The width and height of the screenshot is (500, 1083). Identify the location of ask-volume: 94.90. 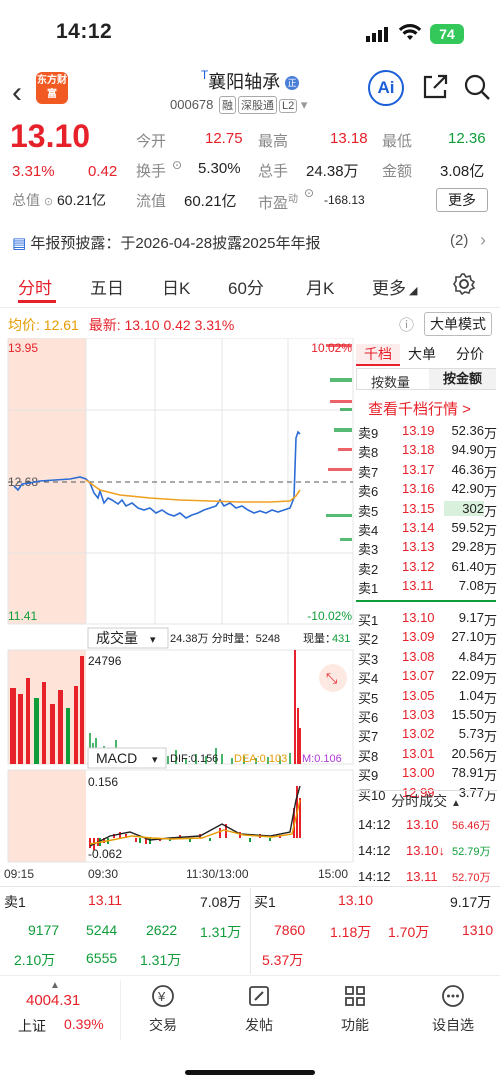
(467, 450).